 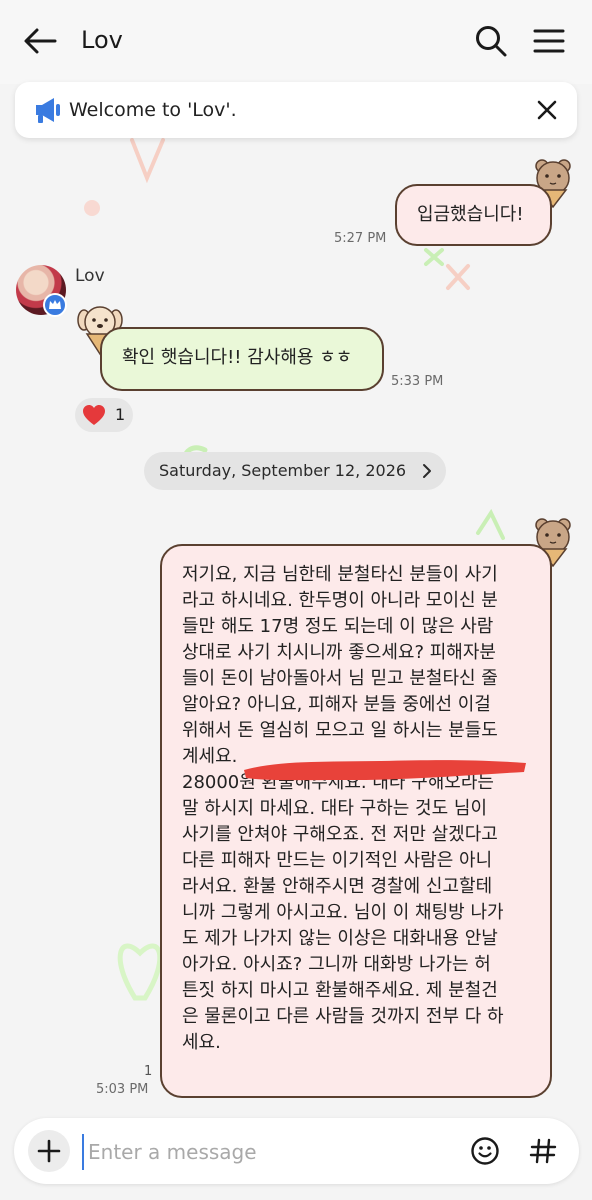 I want to click on message-line: 은 물론이고 다른 사람들 것까지 전부 다 하, so click(x=343, y=1016).